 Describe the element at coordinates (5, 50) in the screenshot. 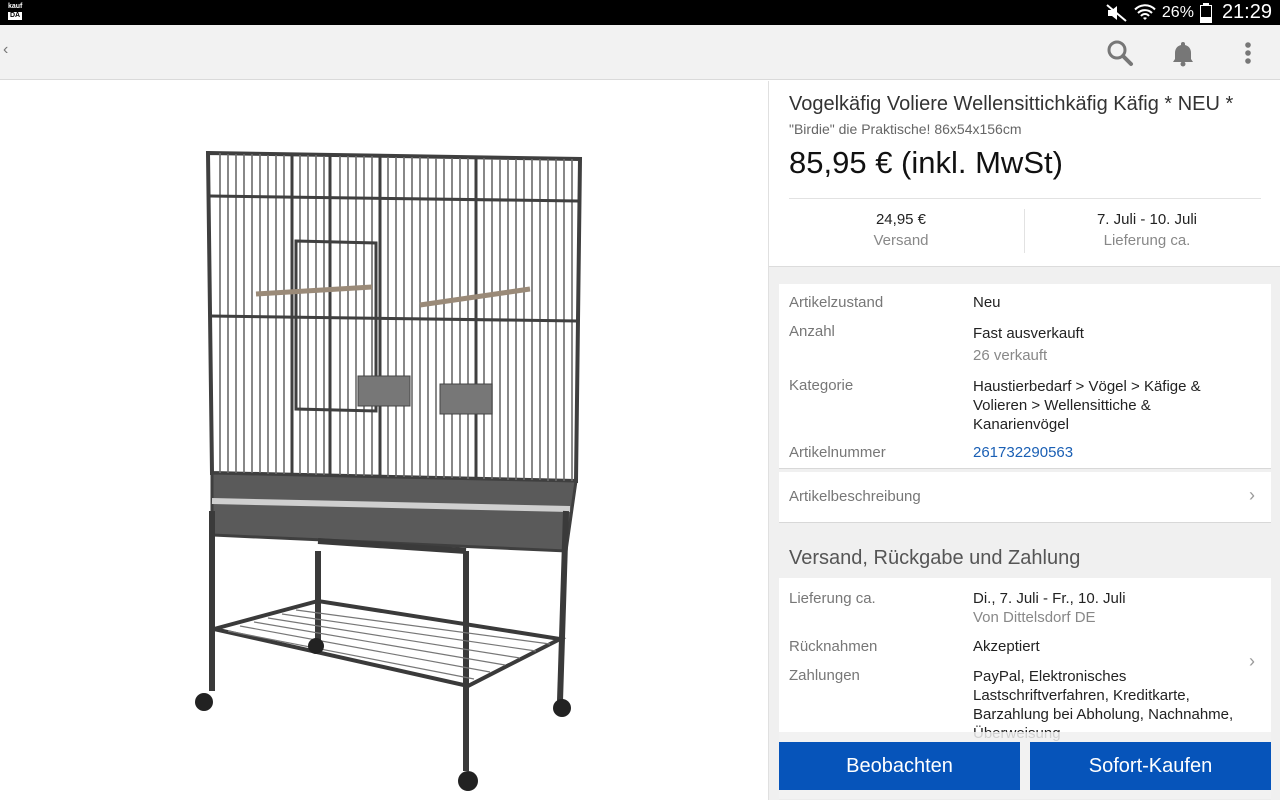

I see `back-button: ‹` at that location.